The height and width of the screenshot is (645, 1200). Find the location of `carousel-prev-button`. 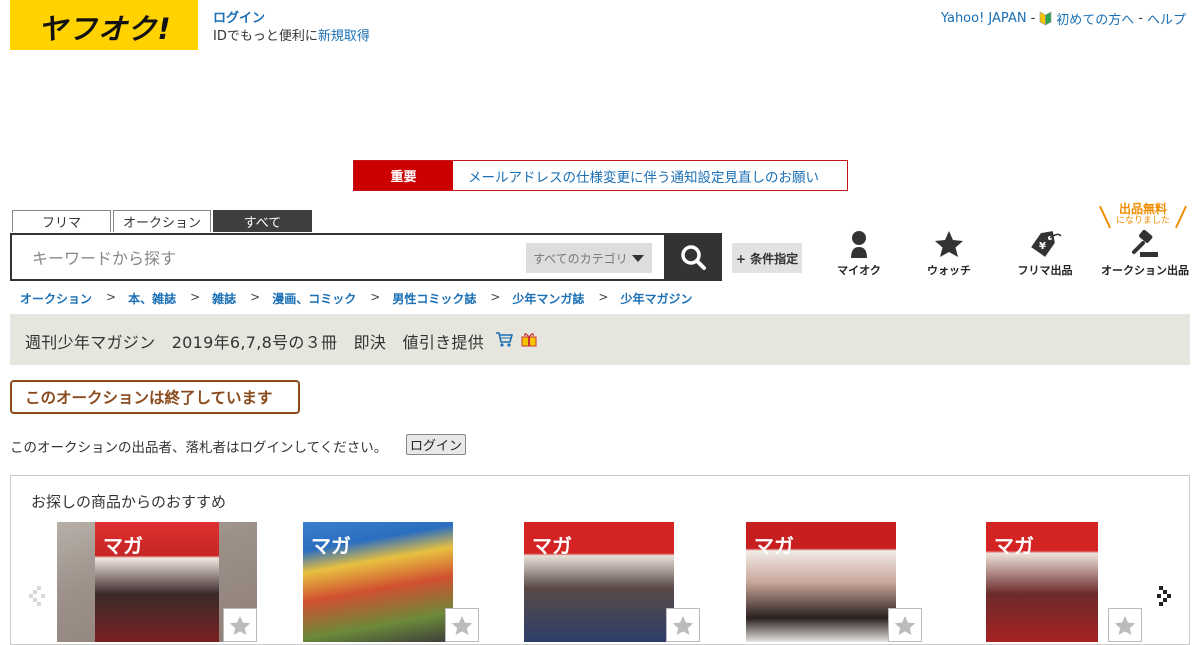

carousel-prev-button is located at coordinates (36, 600).